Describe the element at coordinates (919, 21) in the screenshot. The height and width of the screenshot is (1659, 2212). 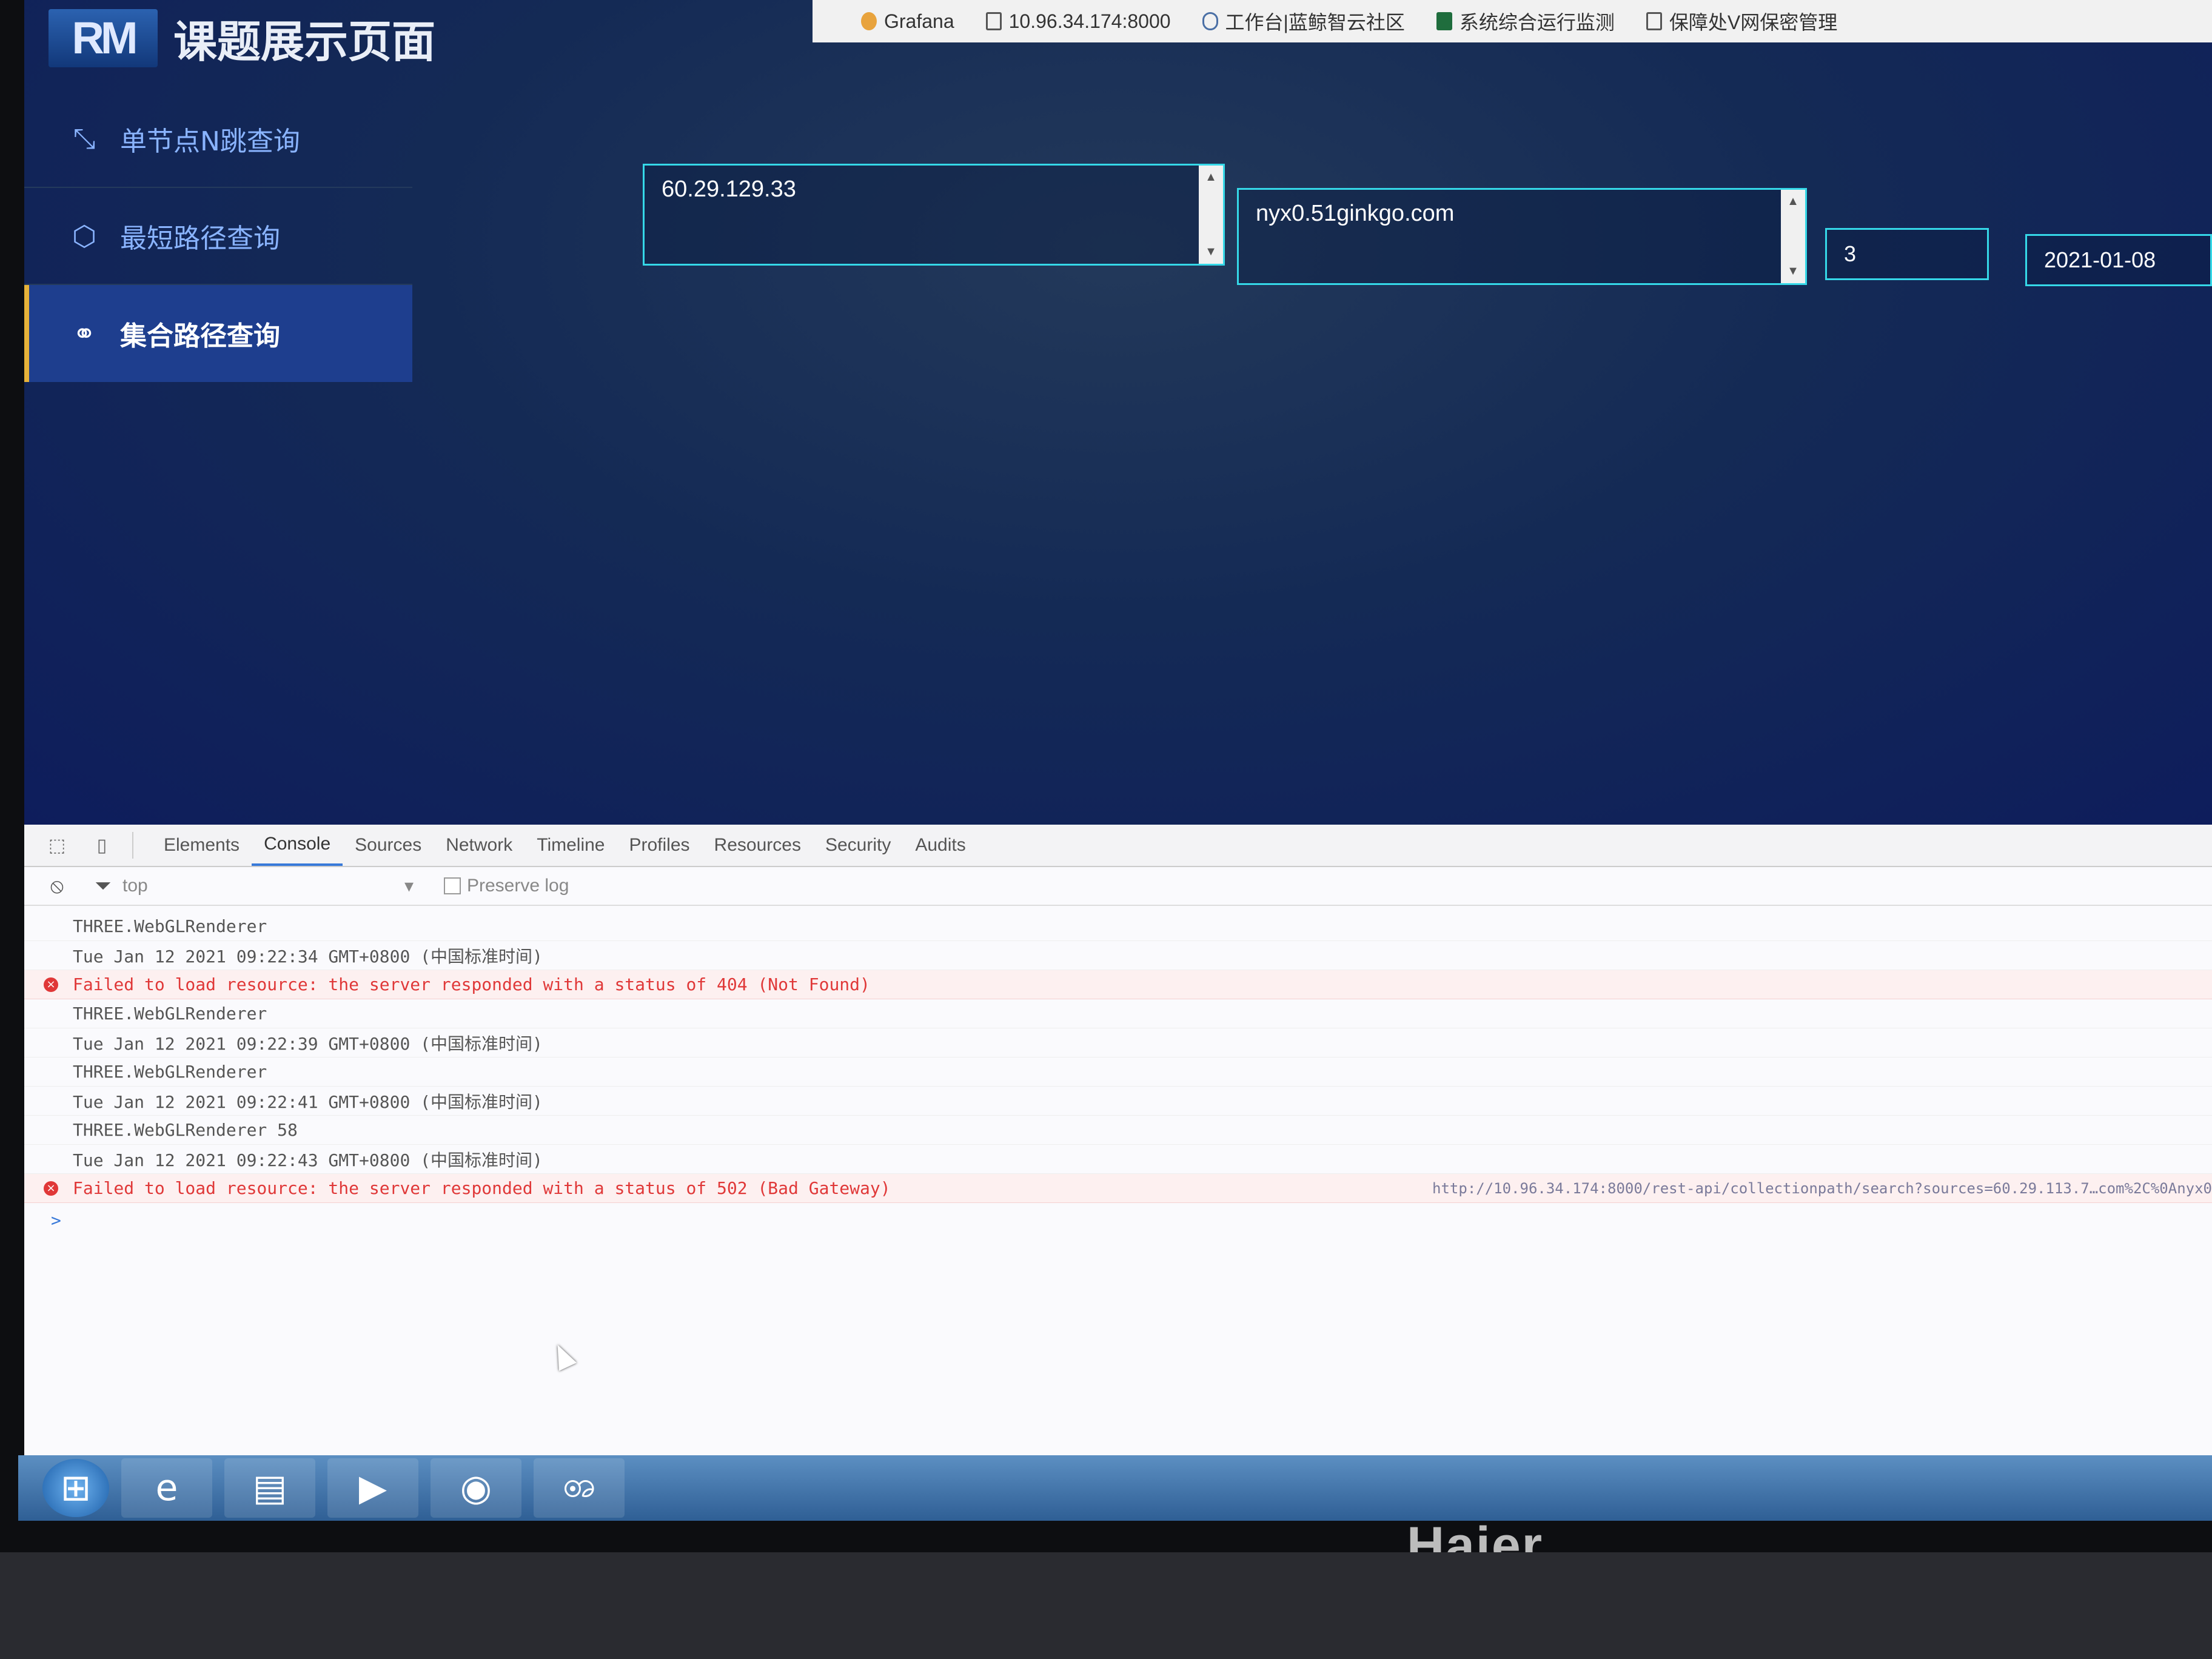
I see `bookmark-label: Grafana` at that location.